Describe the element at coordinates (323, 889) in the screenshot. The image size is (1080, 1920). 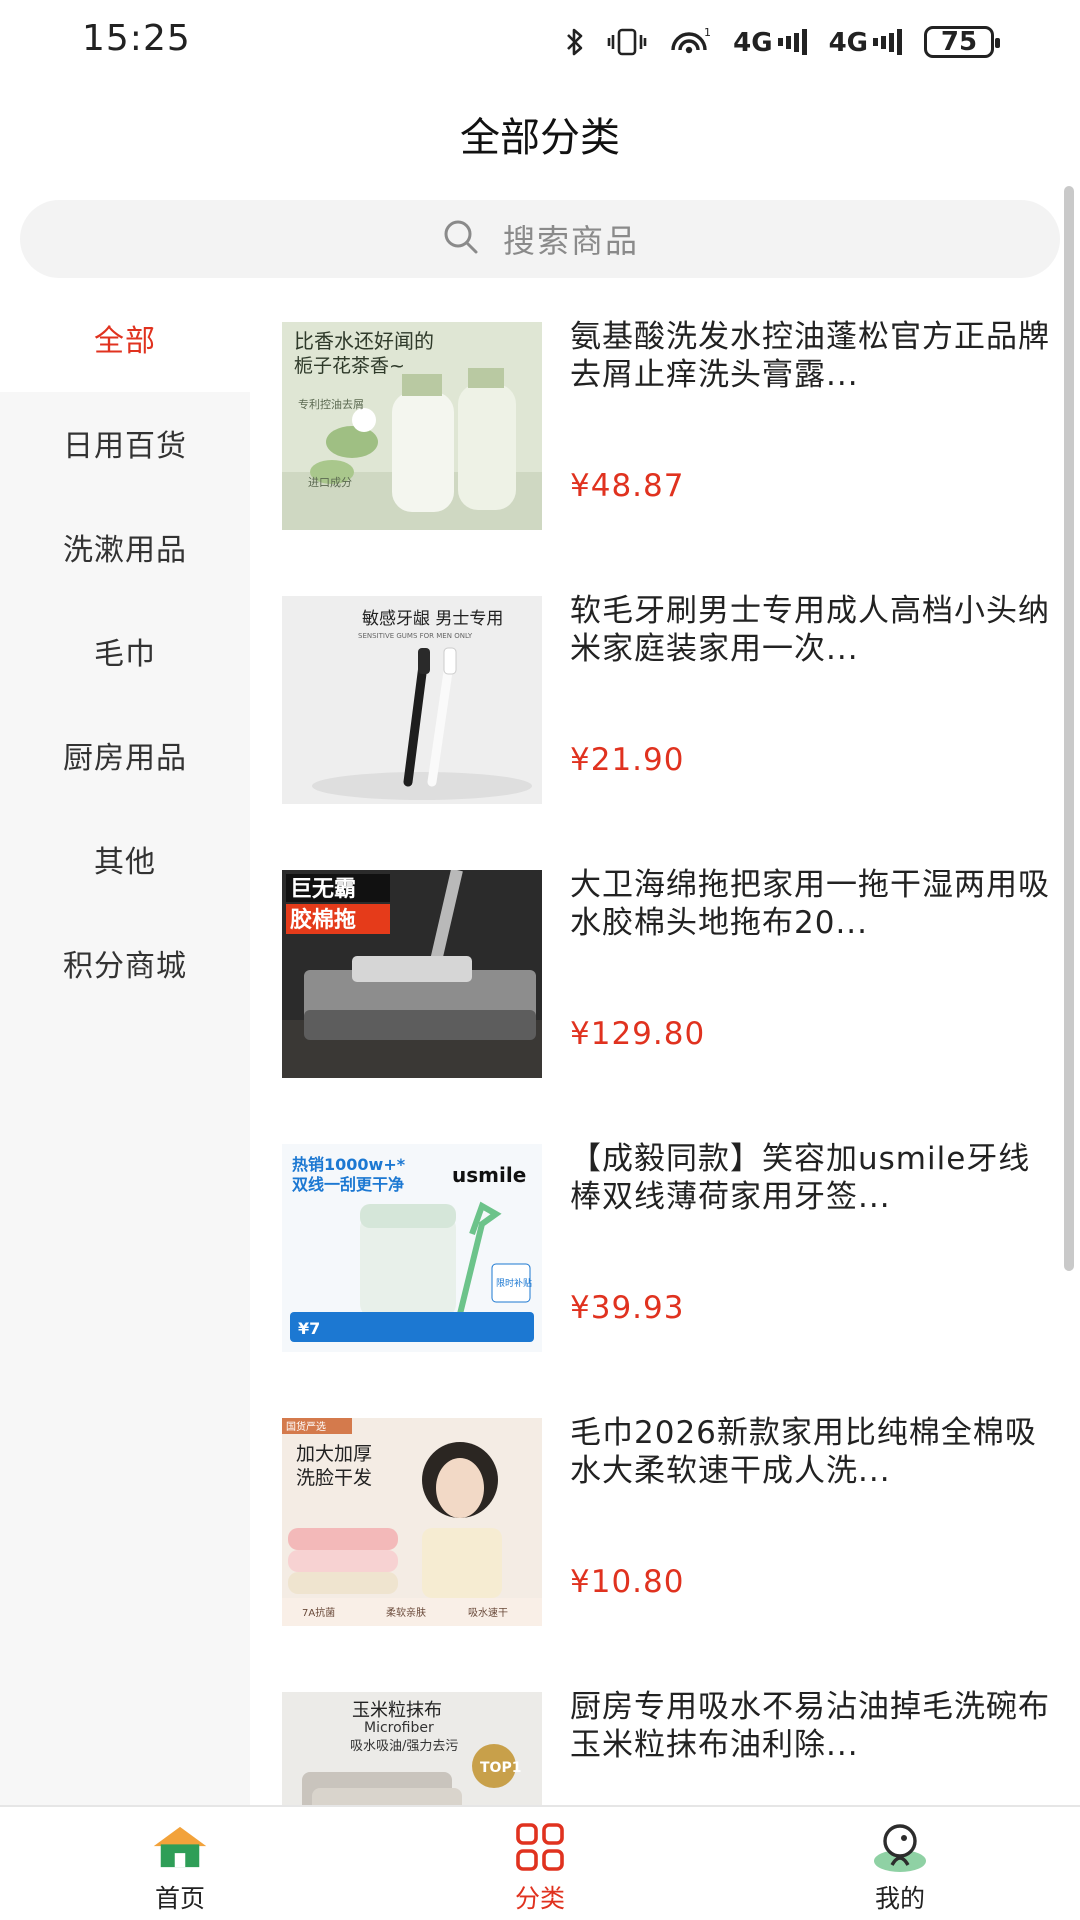
I see `image-text: 巨无霸` at that location.